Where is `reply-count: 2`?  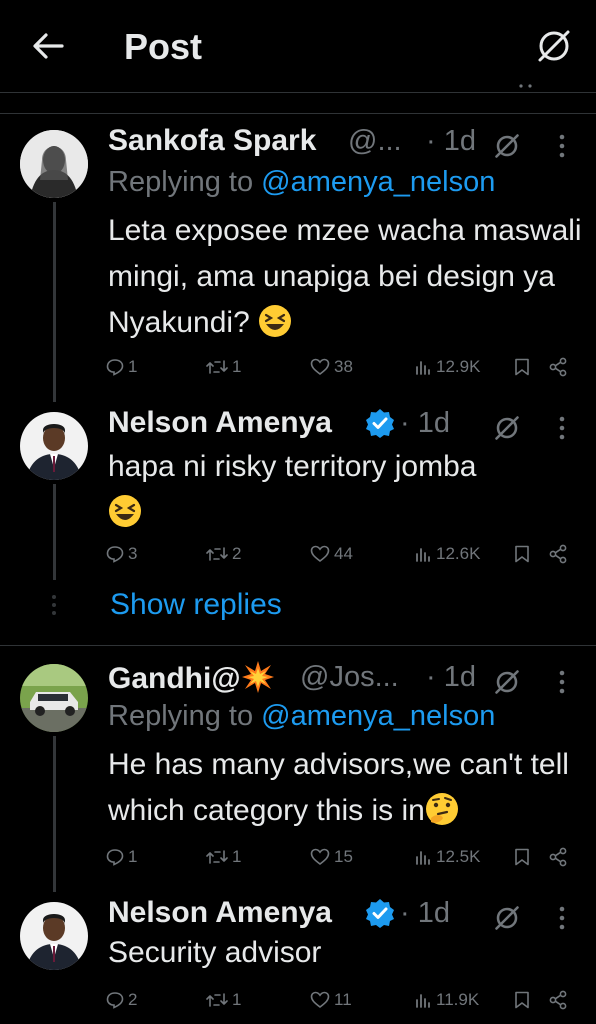
reply-count: 2 is located at coordinates (133, 999).